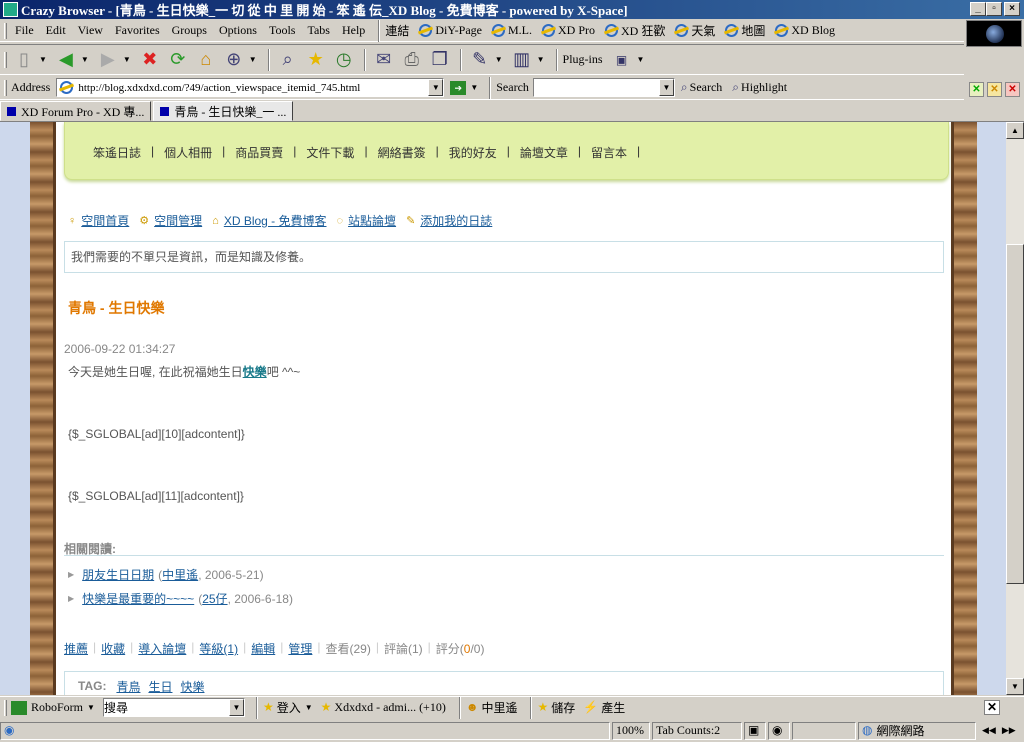 This screenshot has width=1024, height=742. Describe the element at coordinates (118, 574) in the screenshot. I see `related-item-link: 朋友生日日期` at that location.